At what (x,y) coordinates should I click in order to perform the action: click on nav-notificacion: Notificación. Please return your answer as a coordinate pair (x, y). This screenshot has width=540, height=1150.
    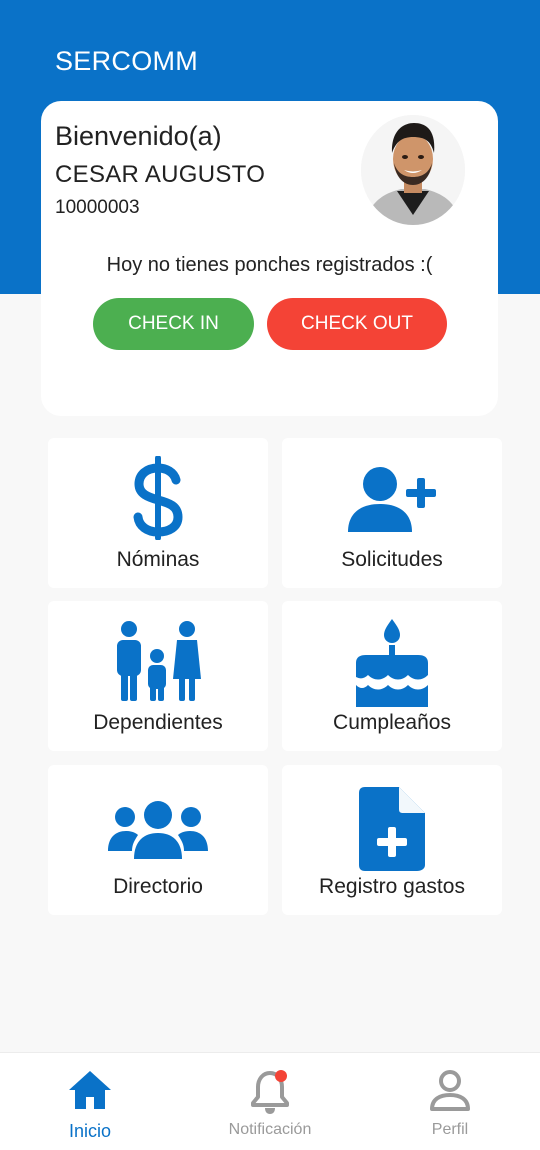
    Looking at the image, I should click on (270, 1101).